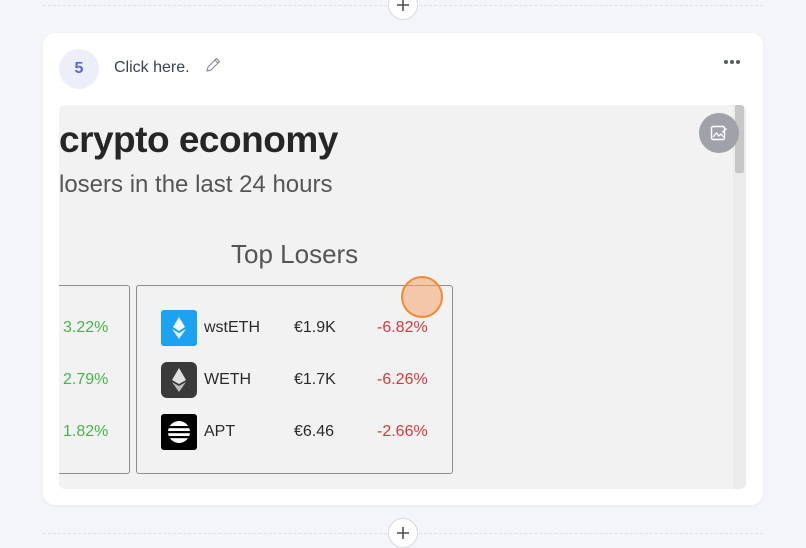 This screenshot has width=806, height=548. What do you see at coordinates (315, 327) in the screenshot?
I see `loser-price: €1.9K` at bounding box center [315, 327].